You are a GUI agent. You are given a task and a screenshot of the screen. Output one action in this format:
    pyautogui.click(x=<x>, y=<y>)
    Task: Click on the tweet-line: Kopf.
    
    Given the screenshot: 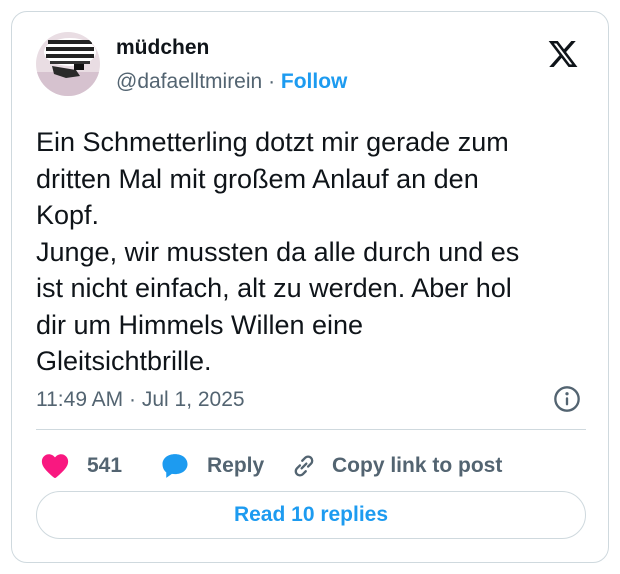 What is the action you would take?
    pyautogui.click(x=68, y=215)
    